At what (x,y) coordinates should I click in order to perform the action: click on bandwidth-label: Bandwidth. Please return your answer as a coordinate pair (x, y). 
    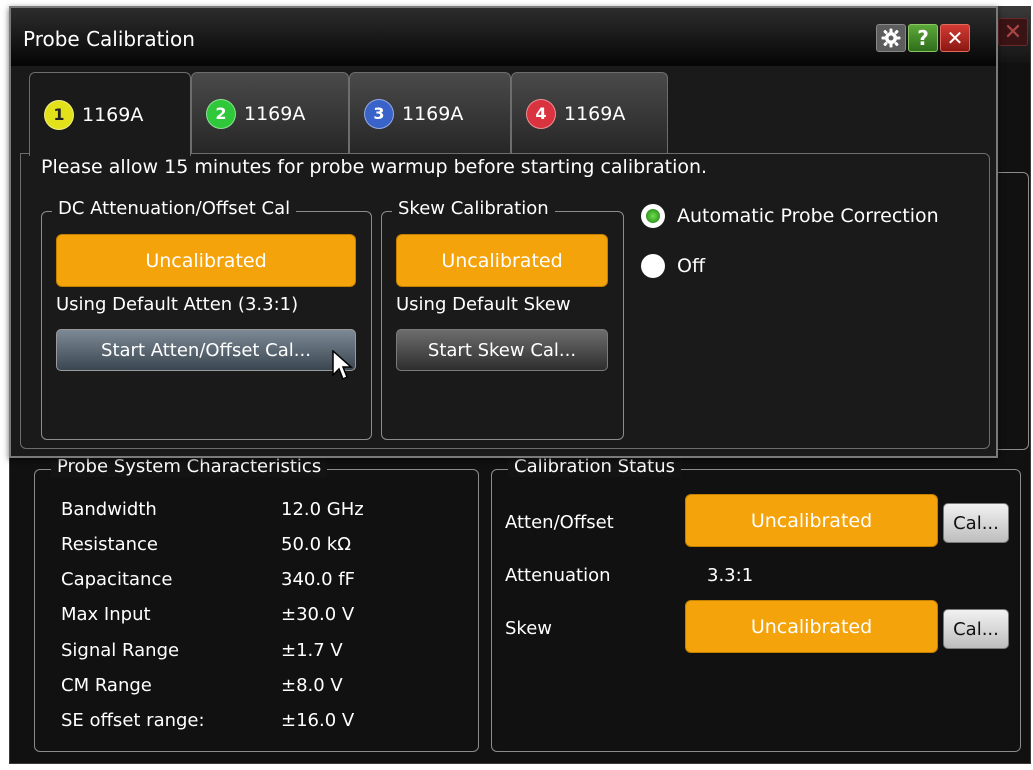
    Looking at the image, I should click on (109, 509).